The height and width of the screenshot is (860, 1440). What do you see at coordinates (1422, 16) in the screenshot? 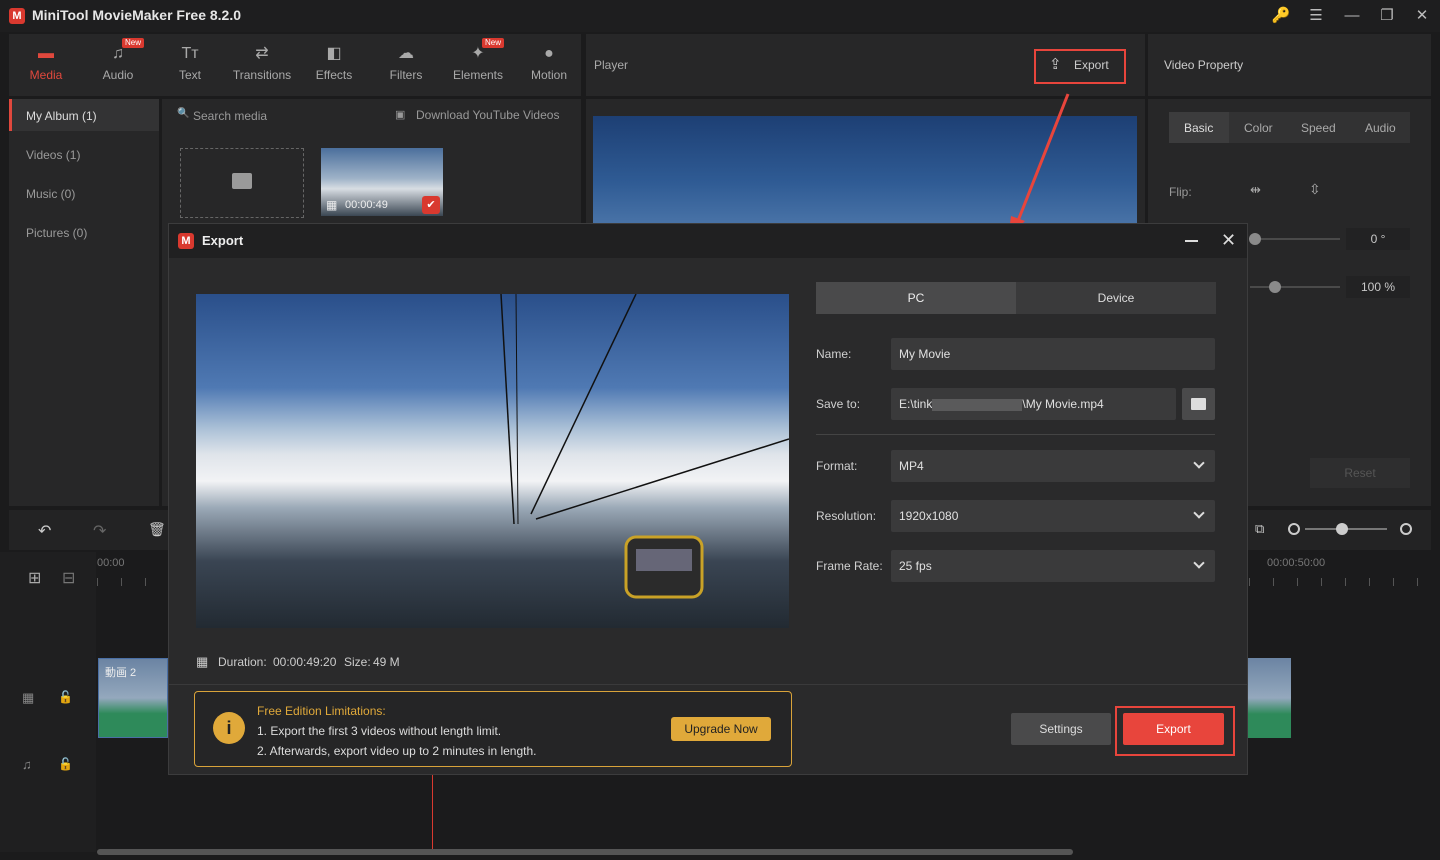
I see `close-button: ✕` at bounding box center [1422, 16].